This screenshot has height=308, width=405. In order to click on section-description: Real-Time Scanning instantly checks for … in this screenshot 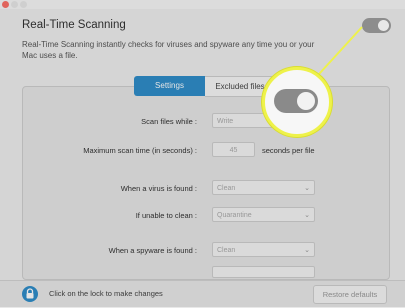, I will do `click(168, 50)`.